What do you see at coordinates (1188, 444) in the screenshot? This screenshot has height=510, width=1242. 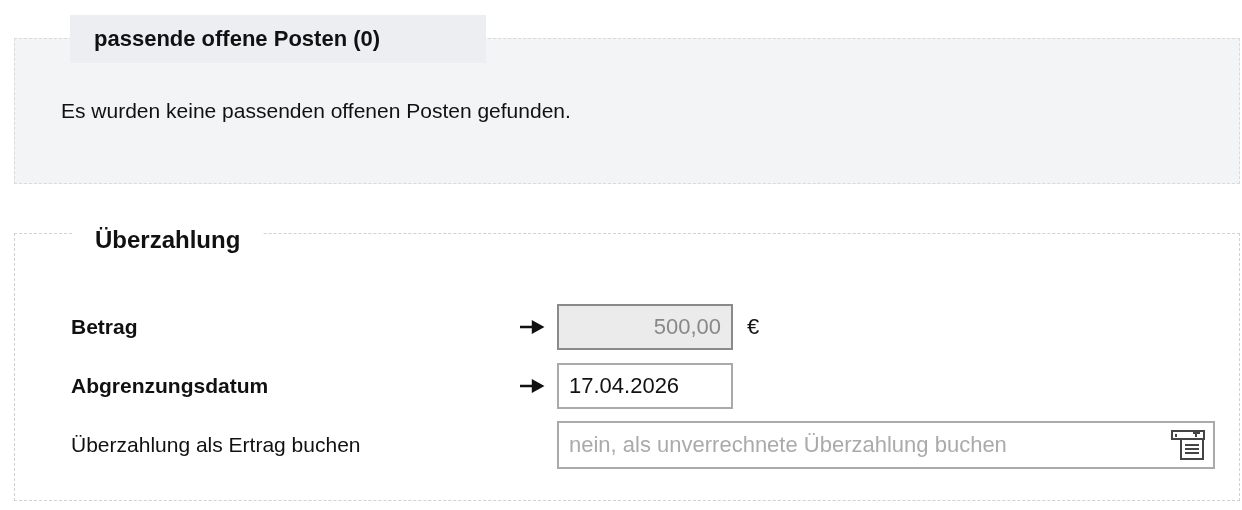 I see `list-icon` at bounding box center [1188, 444].